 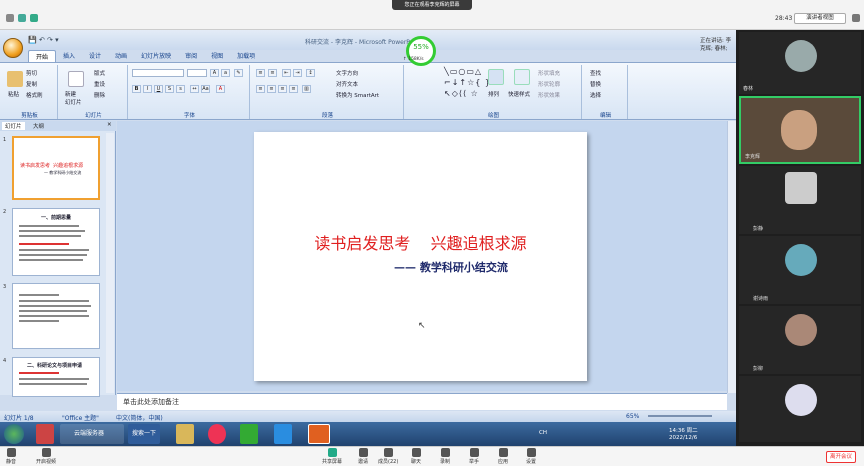 What do you see at coordinates (461, 93) in the screenshot?
I see `shapes-gallery-row3: ↖◇⟨⟨ ☆` at bounding box center [461, 93].